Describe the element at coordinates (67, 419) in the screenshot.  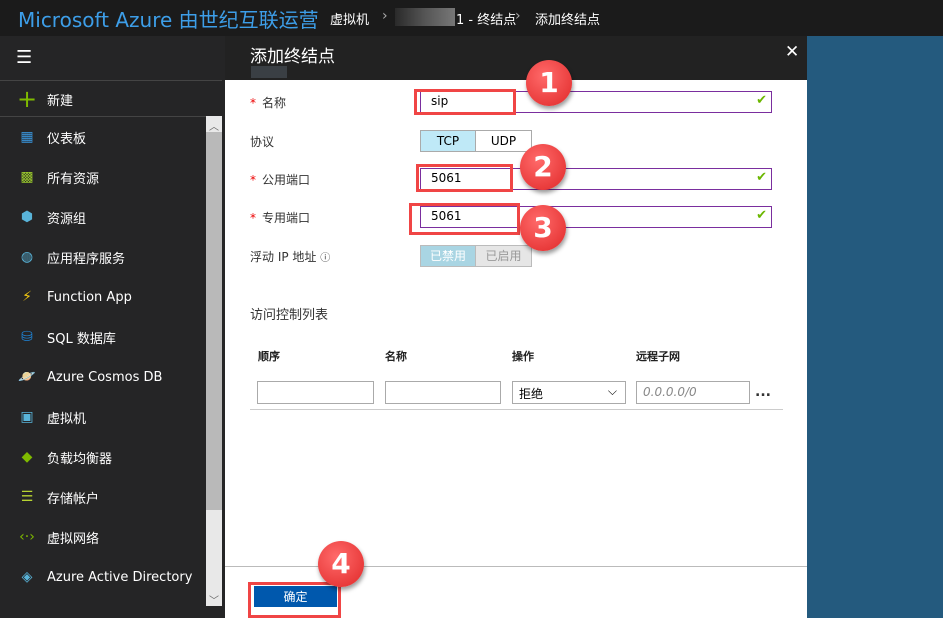
I see `sidebar-item-label: 虚拟机` at that location.